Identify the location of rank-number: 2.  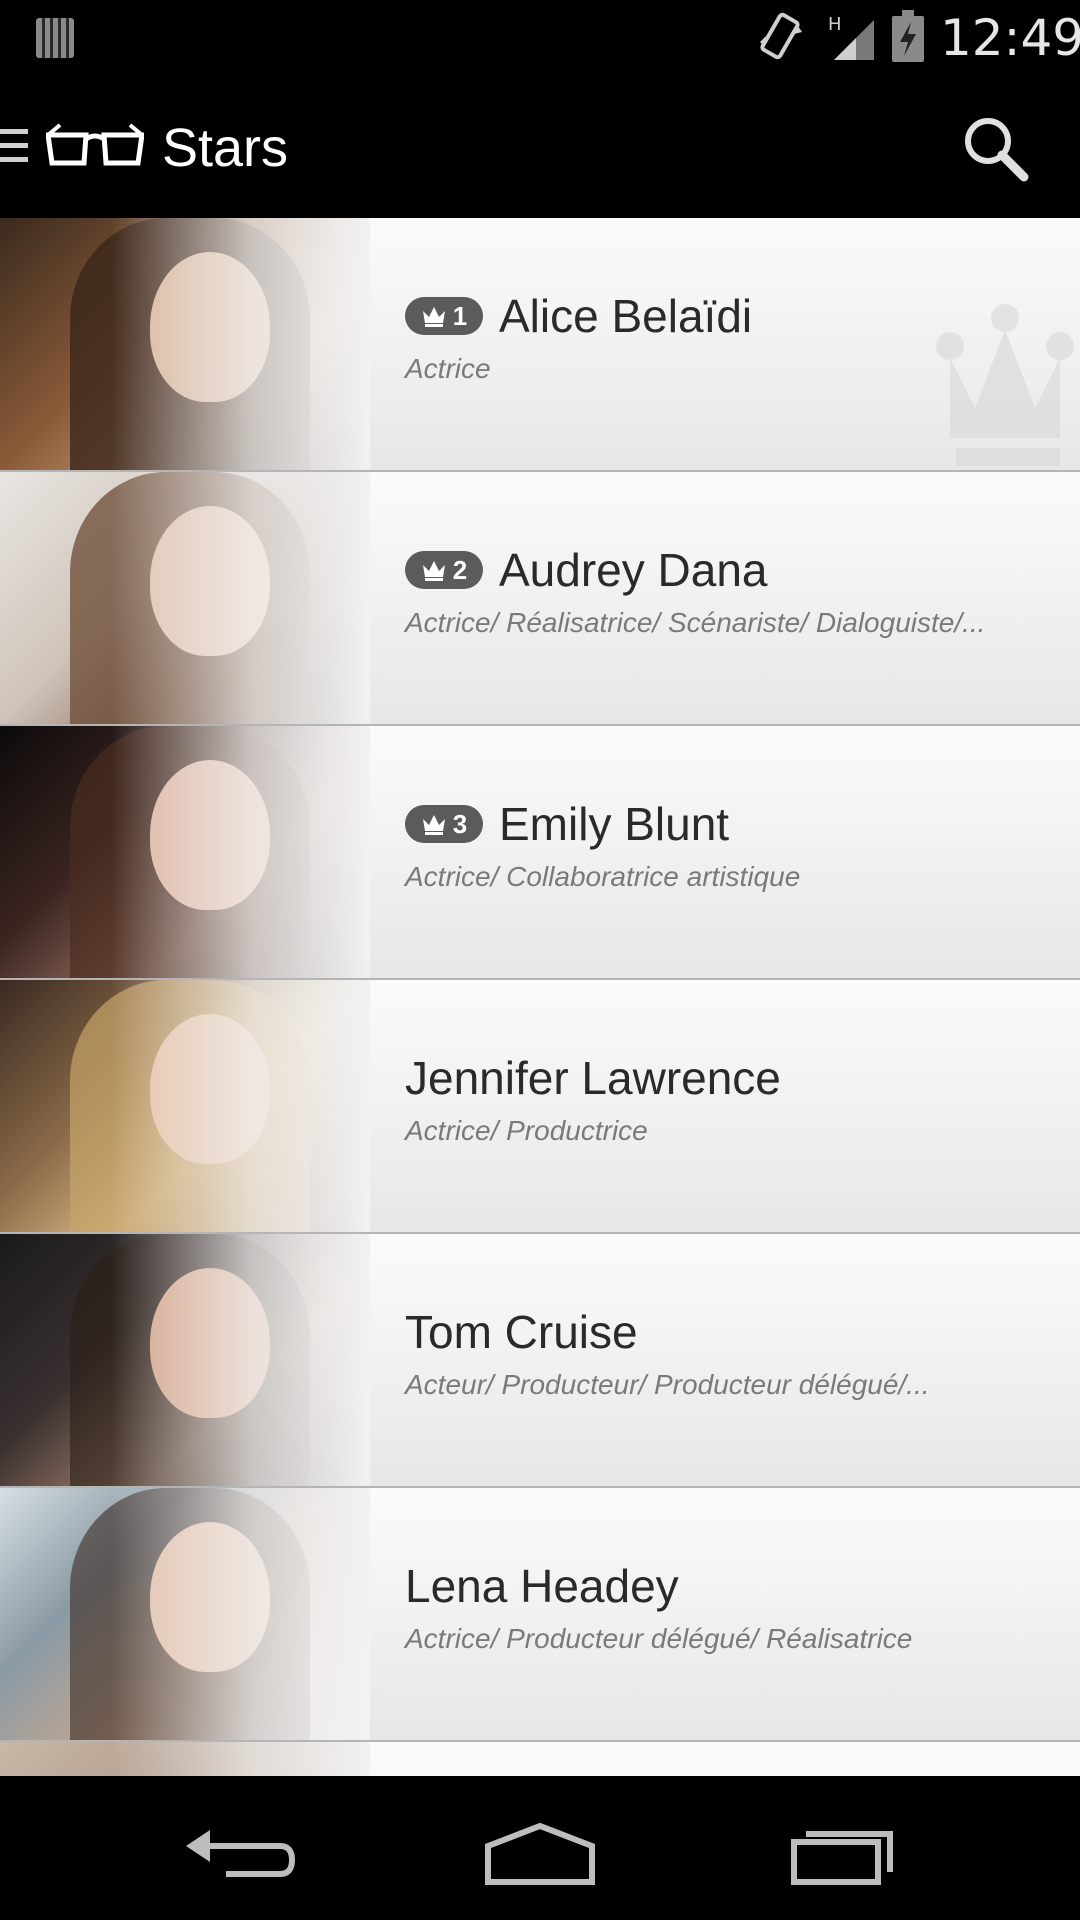
(460, 569).